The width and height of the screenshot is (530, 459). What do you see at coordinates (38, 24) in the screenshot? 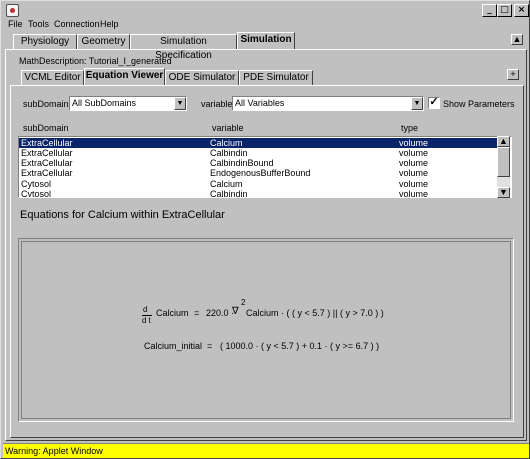
I see `menu-tools: Tools` at bounding box center [38, 24].